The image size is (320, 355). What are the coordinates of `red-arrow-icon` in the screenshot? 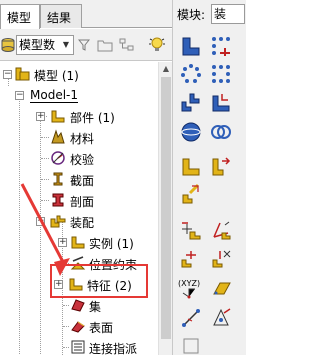 It's located at (45, 229).